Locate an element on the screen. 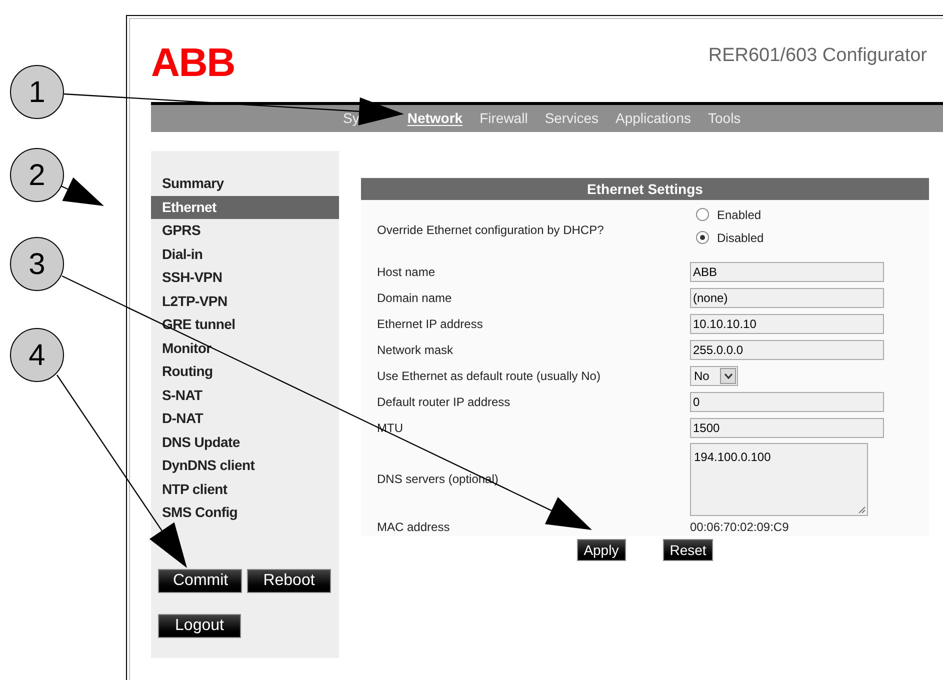  text-field: 255.0.0.0 is located at coordinates (787, 350).